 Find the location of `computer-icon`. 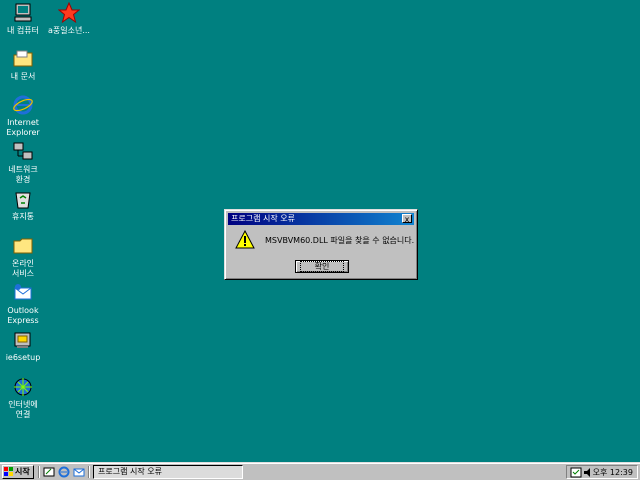

computer-icon is located at coordinates (23, 12).